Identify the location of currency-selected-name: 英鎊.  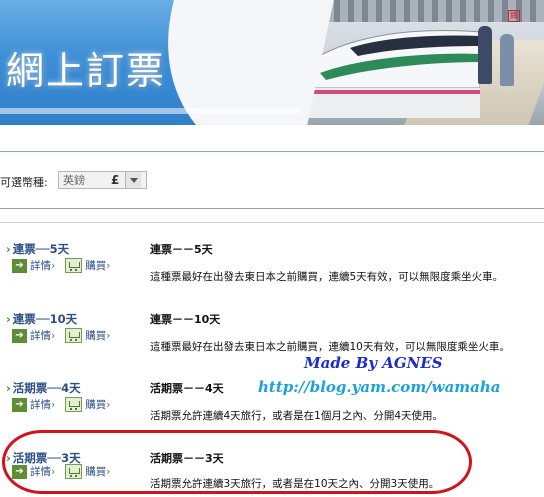
(74, 180).